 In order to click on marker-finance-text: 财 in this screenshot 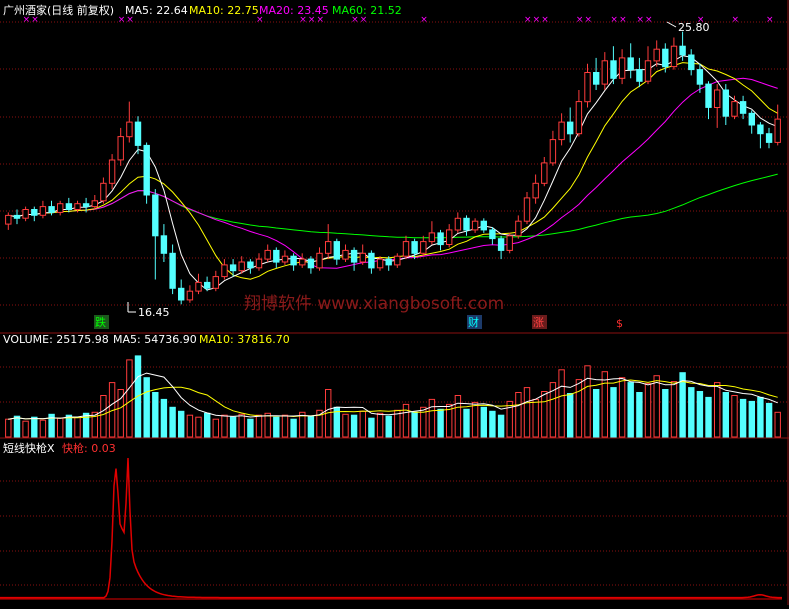, I will do `click(473, 322)`.